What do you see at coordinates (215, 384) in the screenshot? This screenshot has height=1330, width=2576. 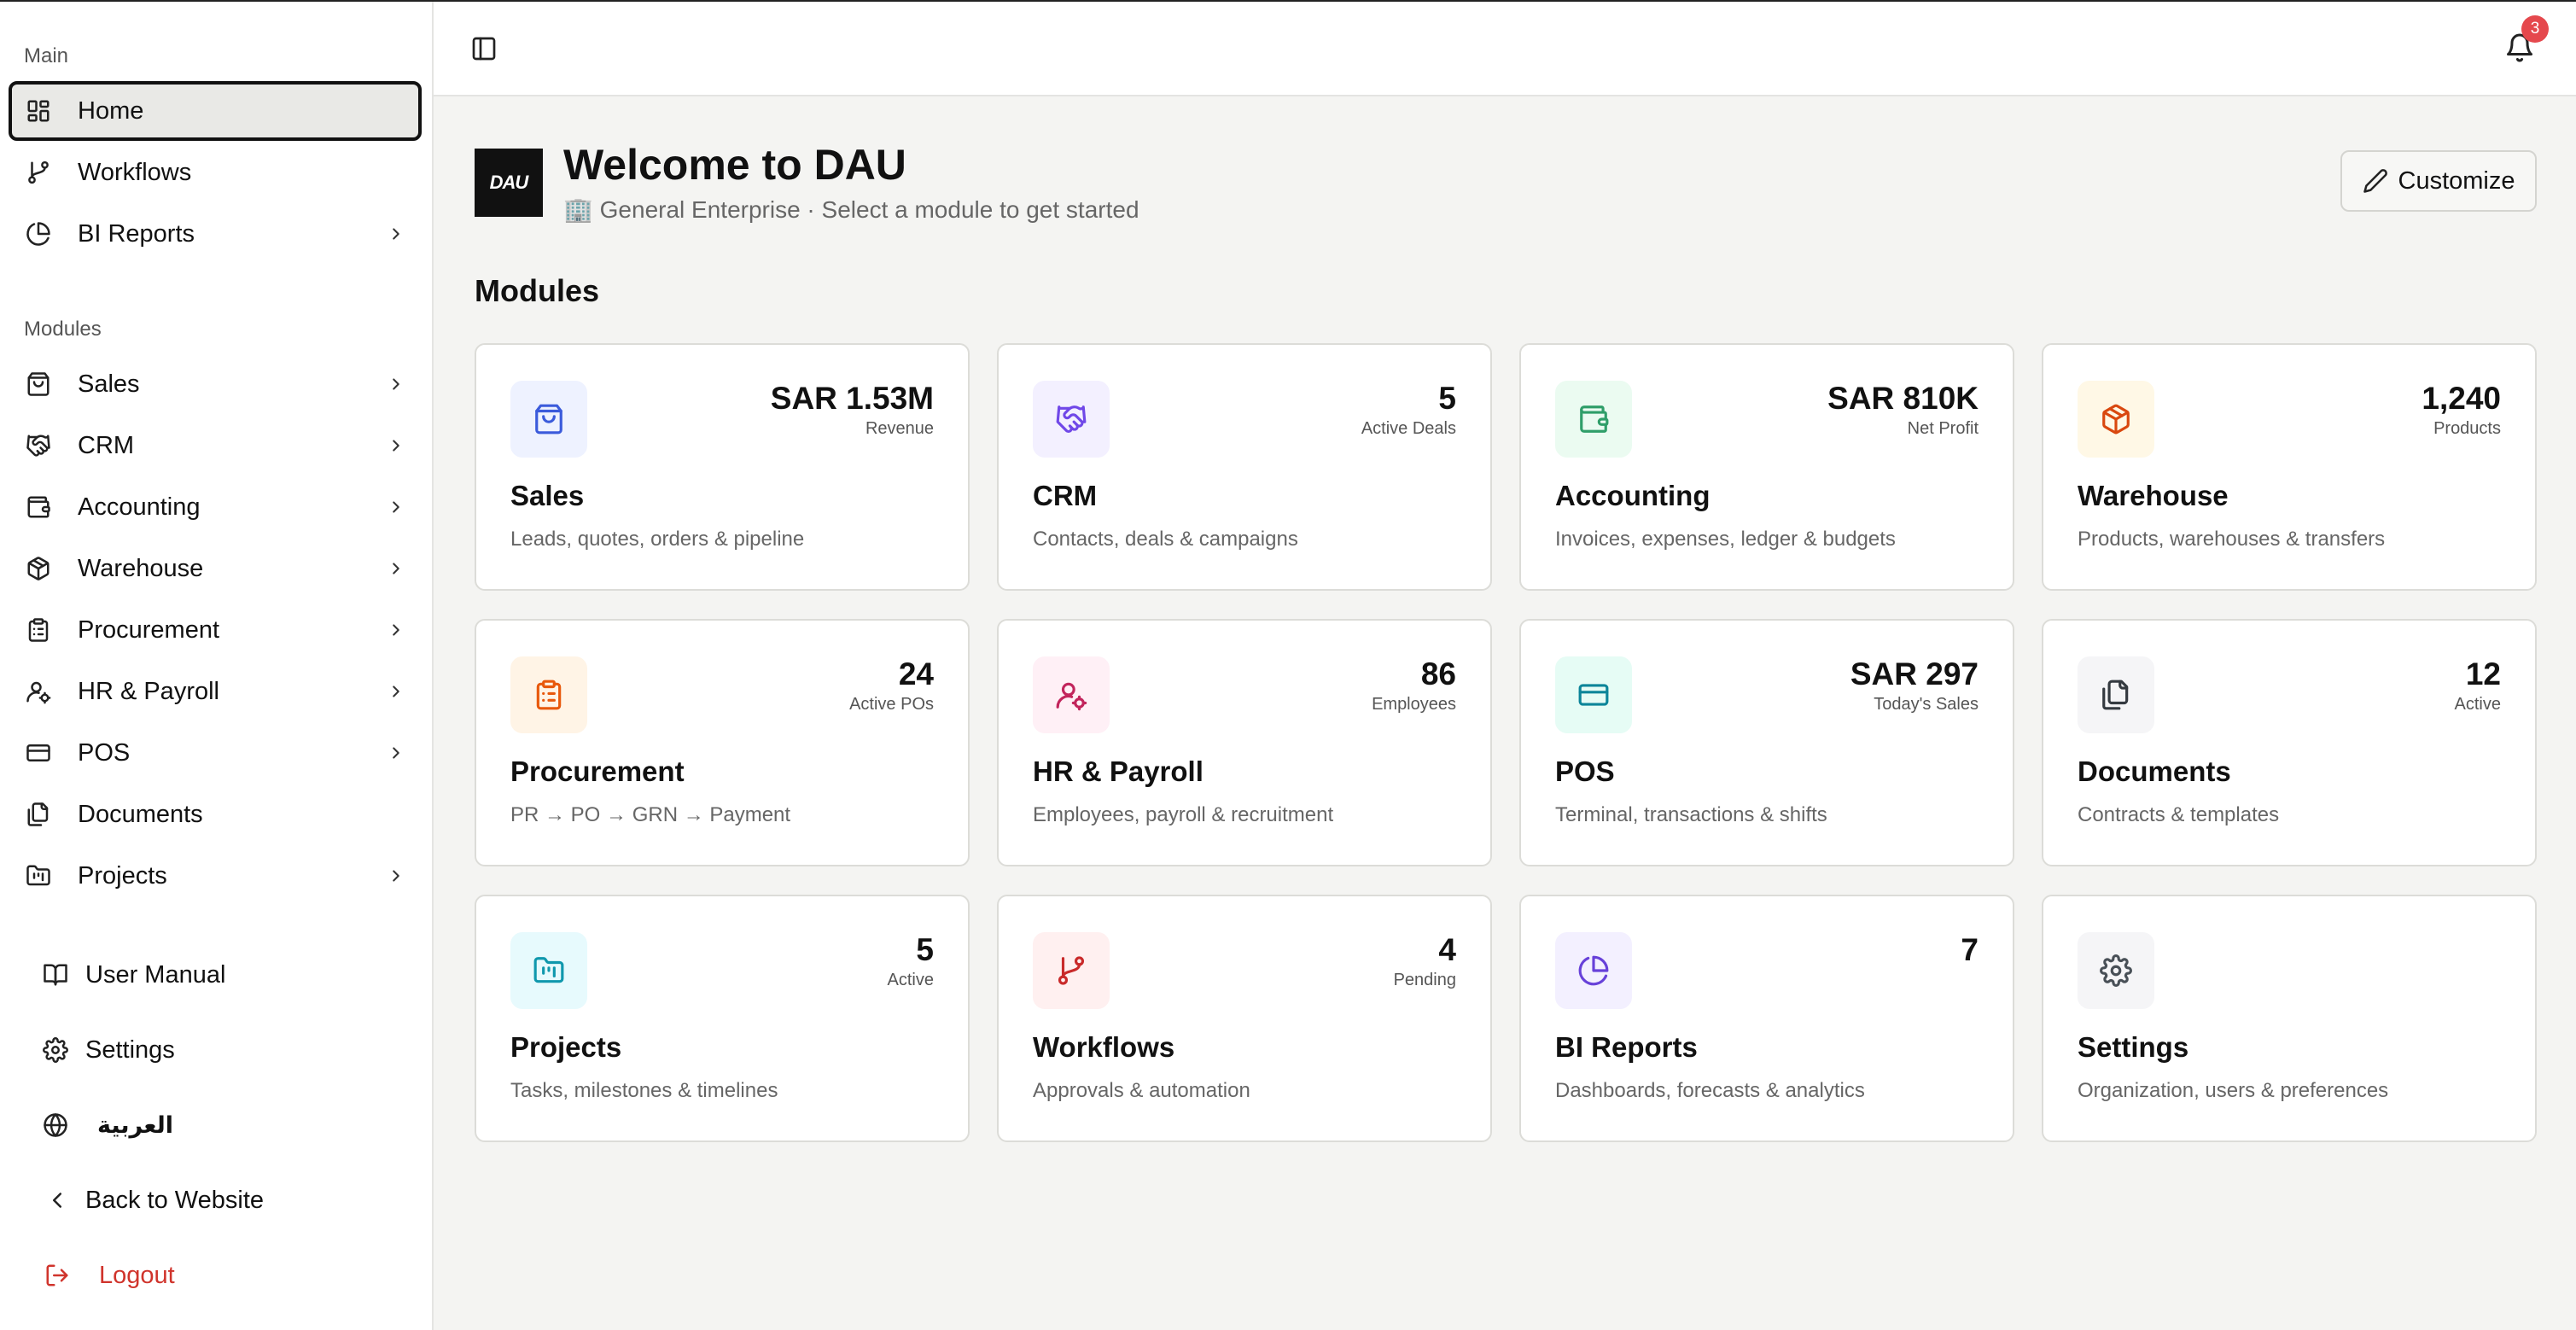 I see `sidebar-item-sales: Sales` at bounding box center [215, 384].